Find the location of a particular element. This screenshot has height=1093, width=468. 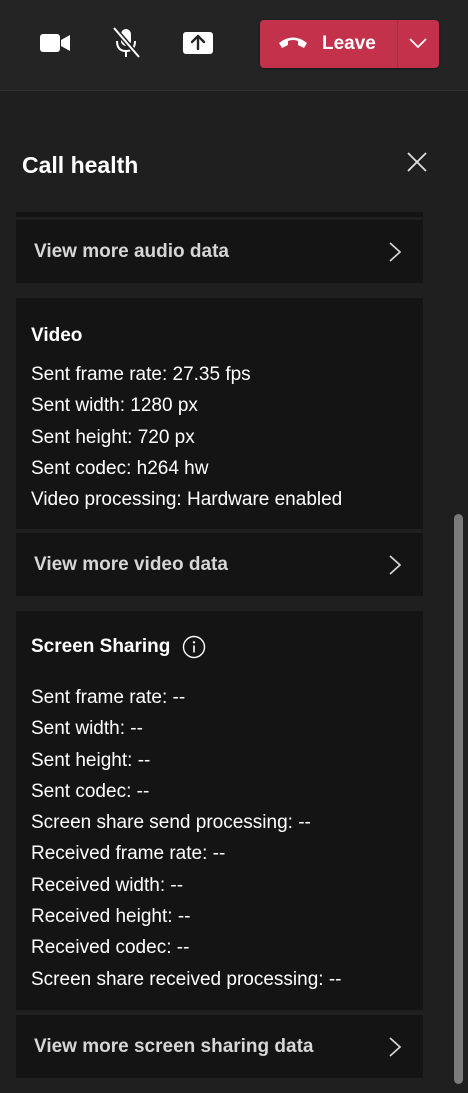

stat-line: Received codec: -- is located at coordinates (110, 948).